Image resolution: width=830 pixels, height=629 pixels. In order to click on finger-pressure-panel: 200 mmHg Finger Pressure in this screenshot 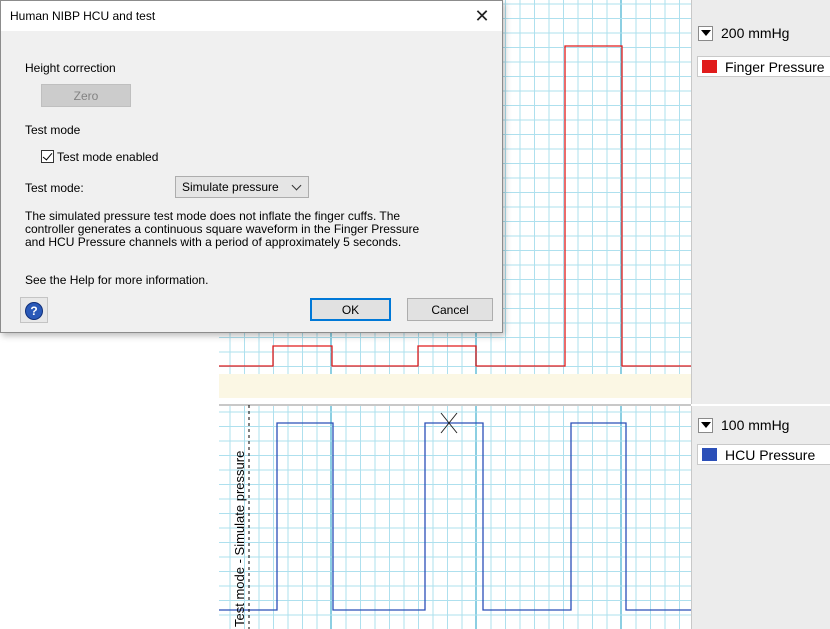, I will do `click(760, 202)`.